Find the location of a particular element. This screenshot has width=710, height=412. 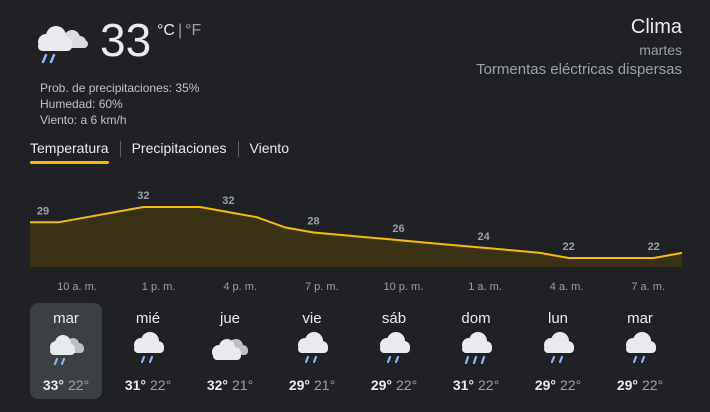

humidity: Humedad: 60% is located at coordinates (81, 104).